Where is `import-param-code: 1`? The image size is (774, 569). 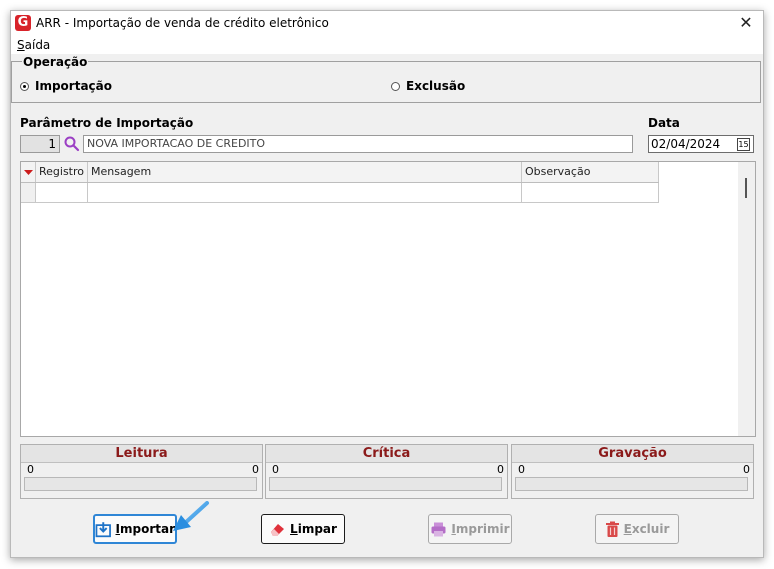 import-param-code: 1 is located at coordinates (40, 144).